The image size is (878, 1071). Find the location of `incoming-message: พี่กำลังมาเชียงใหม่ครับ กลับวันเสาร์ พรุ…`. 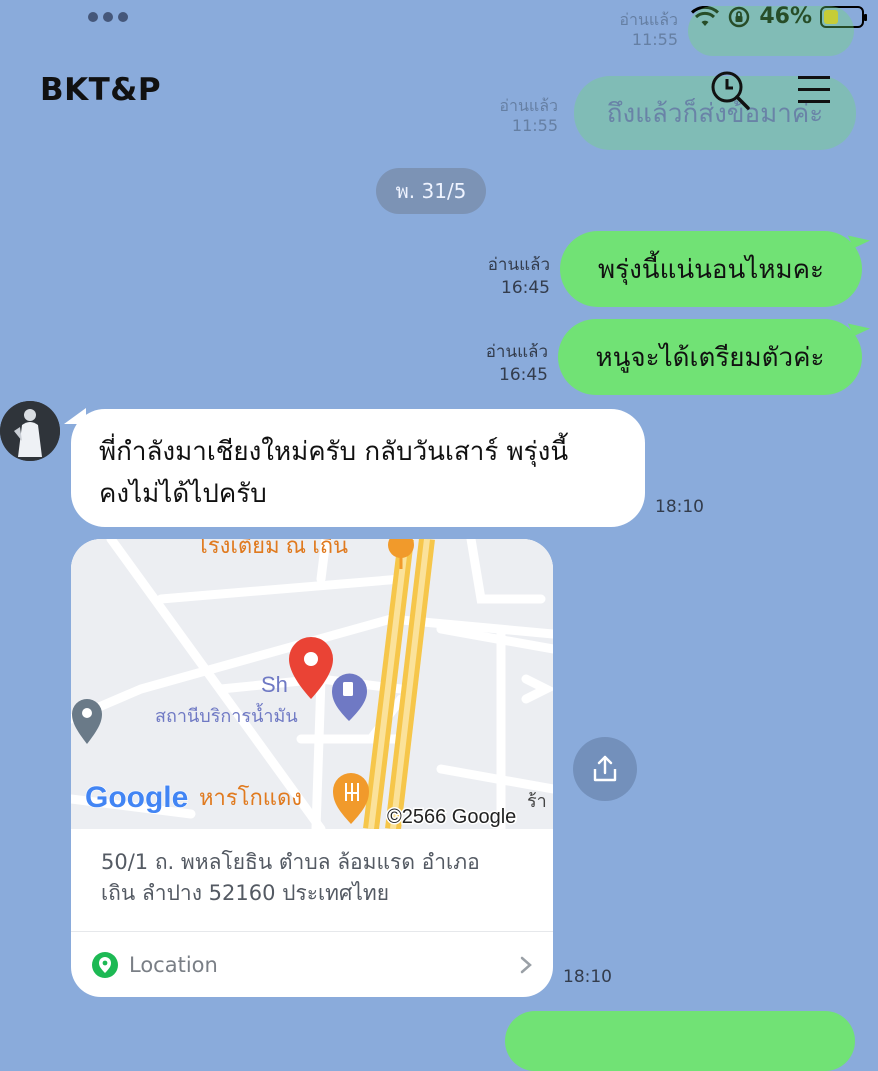

incoming-message: พี่กำลังมาเชียงใหม่ครับ กลับวันเสาร์ พรุ… is located at coordinates (358, 468).